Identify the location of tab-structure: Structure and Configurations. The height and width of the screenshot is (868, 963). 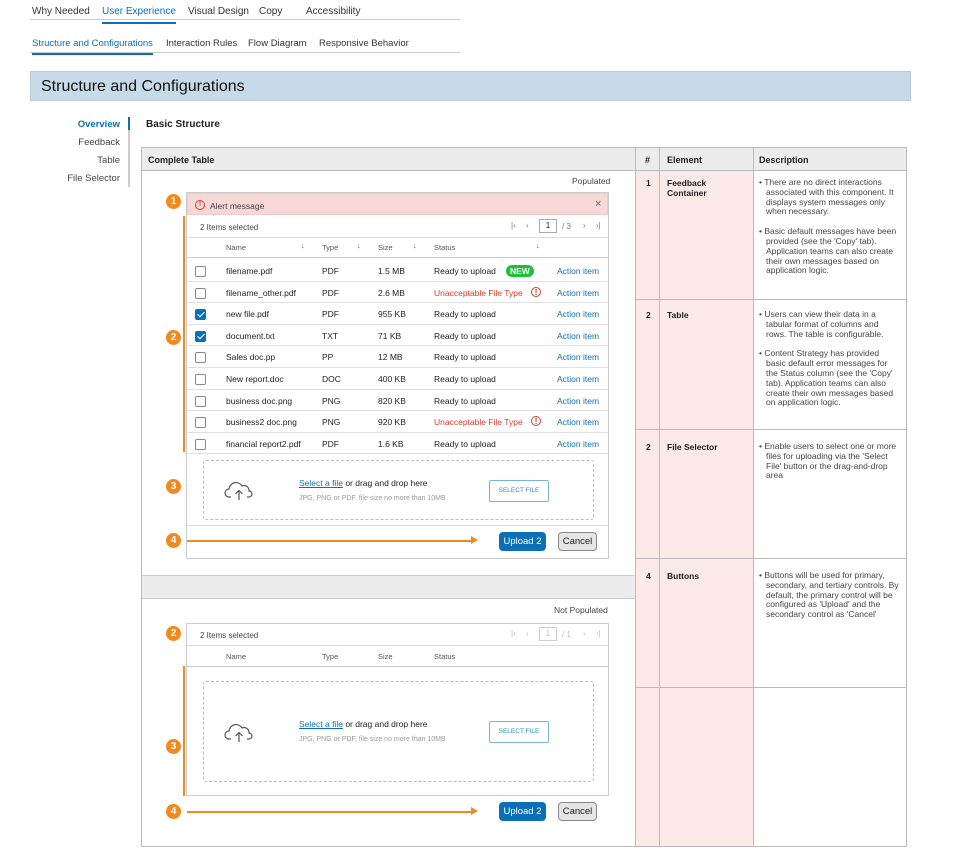
(92, 46).